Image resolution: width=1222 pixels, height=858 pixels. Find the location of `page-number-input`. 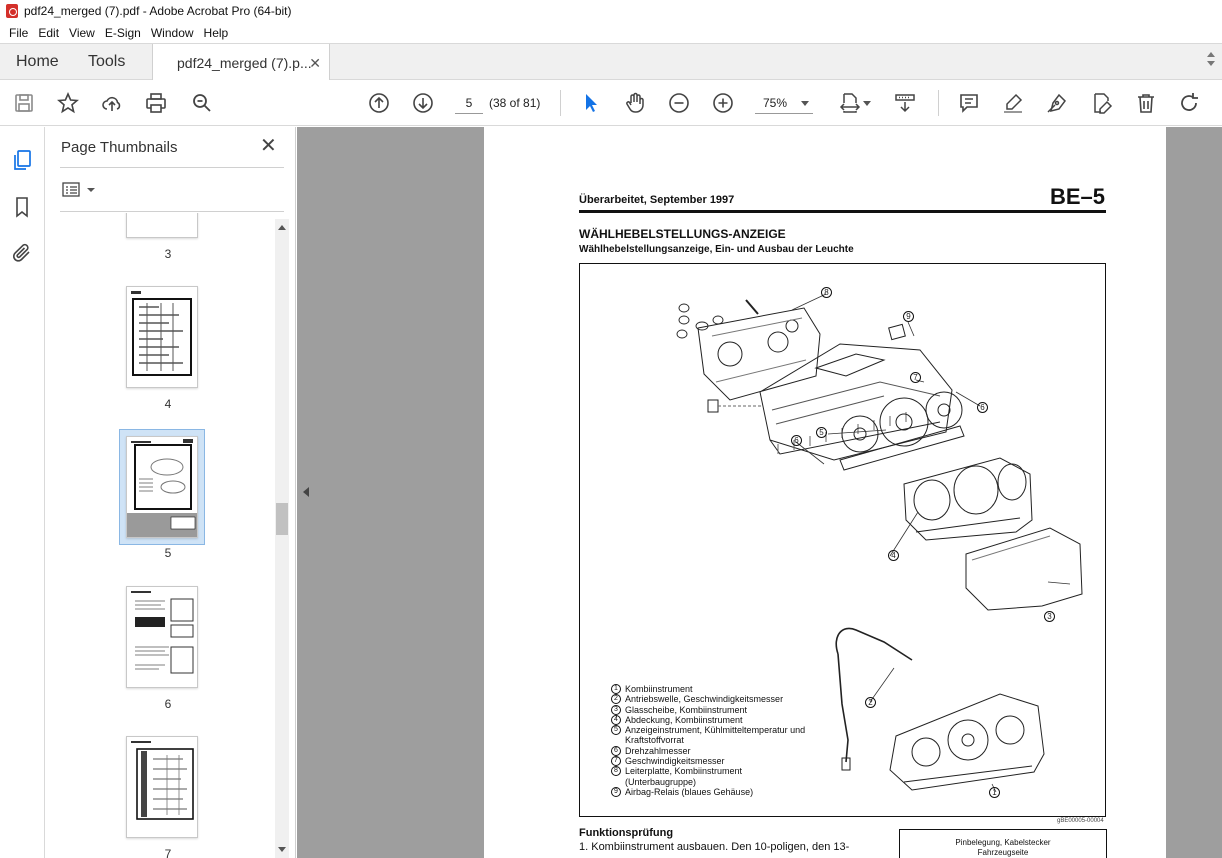

page-number-input is located at coordinates (469, 103).